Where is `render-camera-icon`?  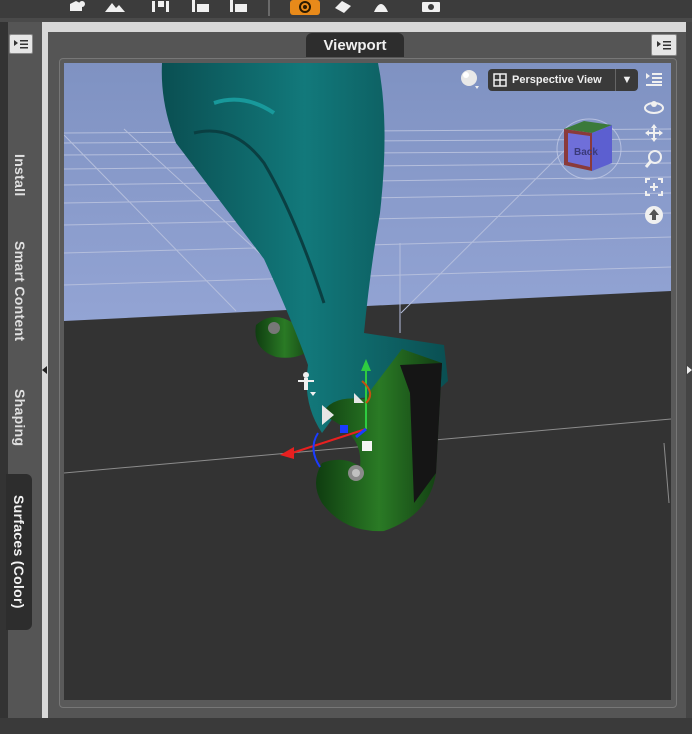 render-camera-icon is located at coordinates (431, 6).